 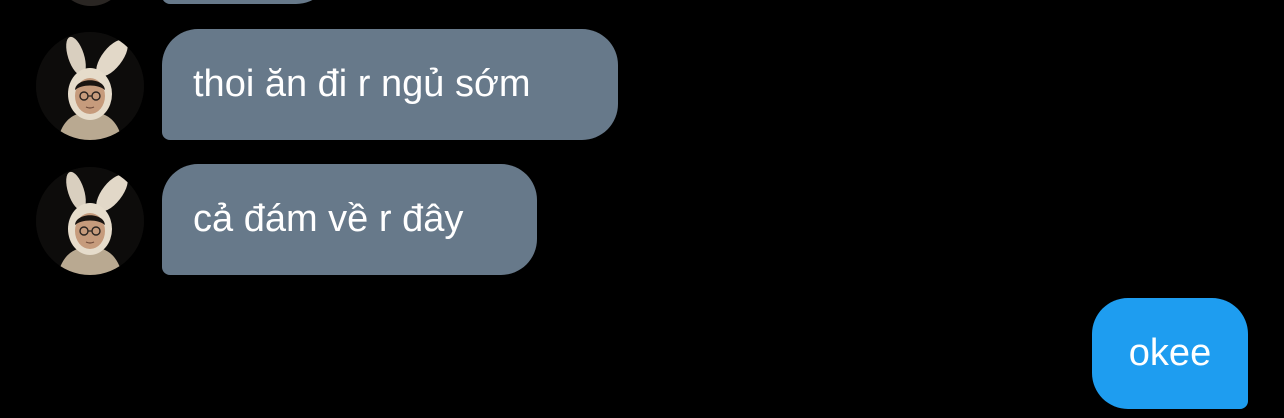 What do you see at coordinates (362, 84) in the screenshot?
I see `message-text: thoi ăn đi r ngủ sớm` at bounding box center [362, 84].